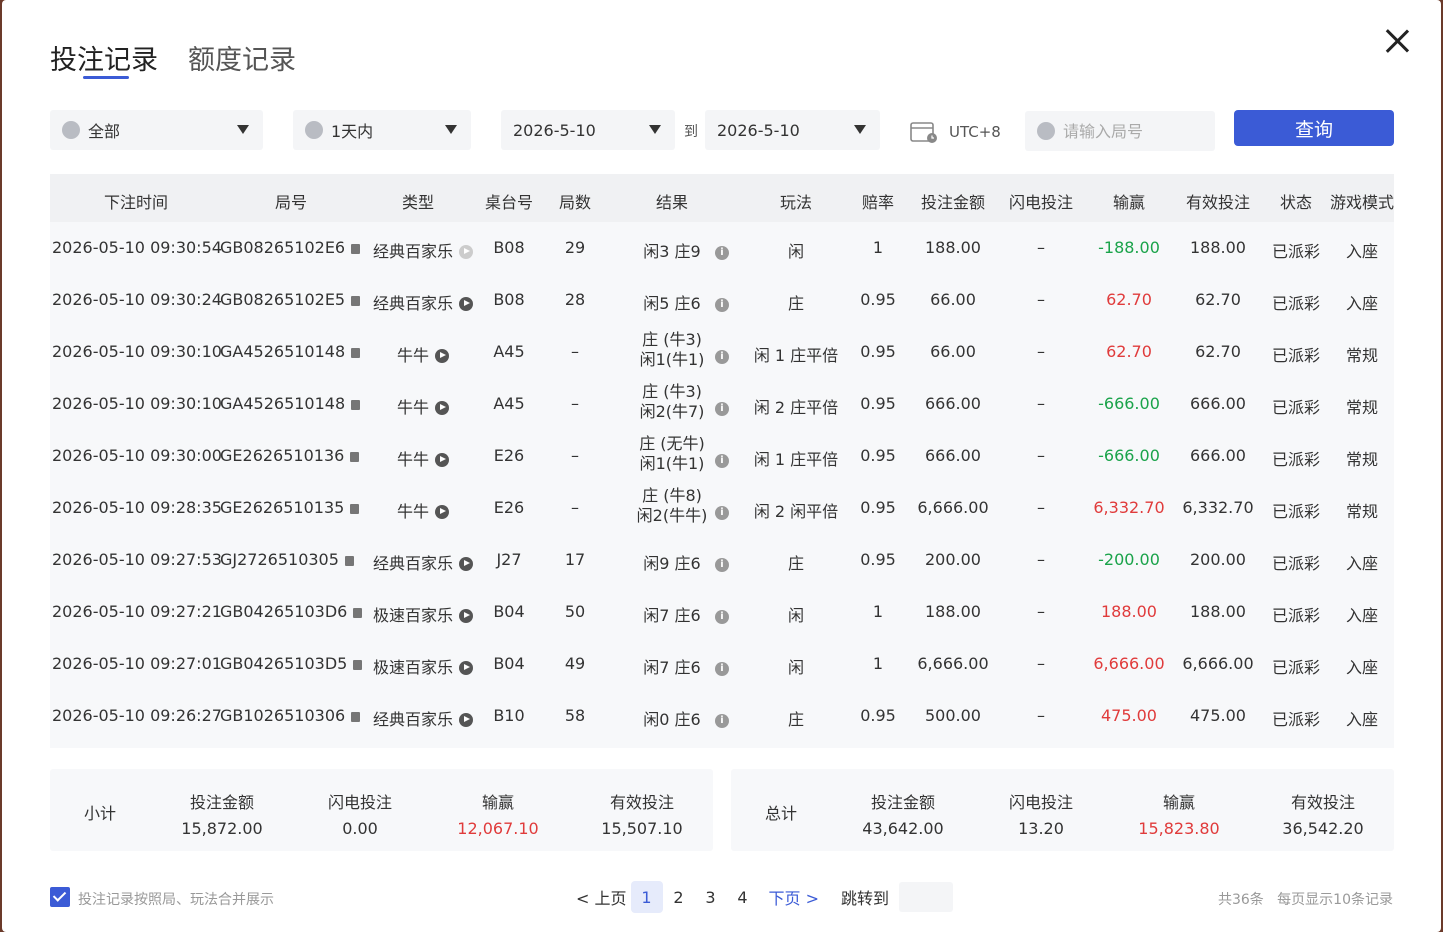  I want to click on calendar-timezone-icon, so click(924, 132).